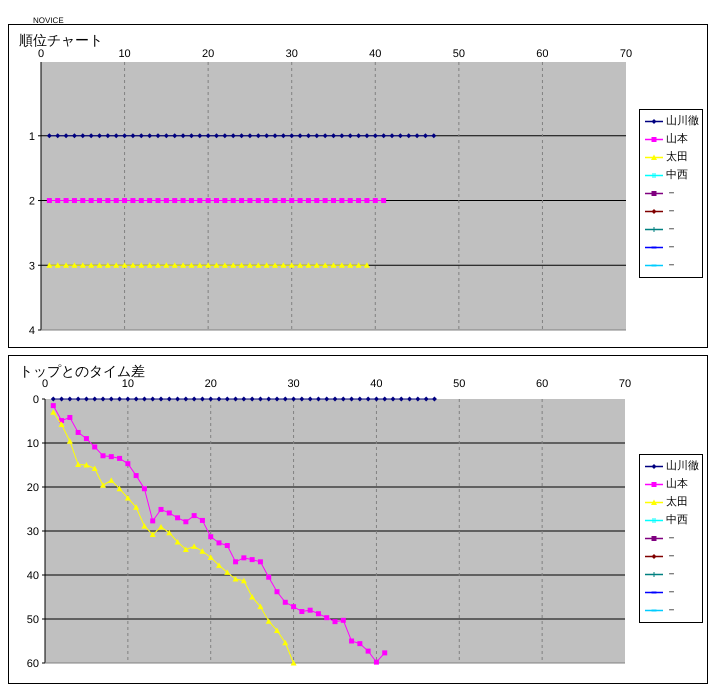 The width and height of the screenshot is (713, 691). Describe the element at coordinates (677, 484) in the screenshot. I see `legend-label: 山本` at that location.